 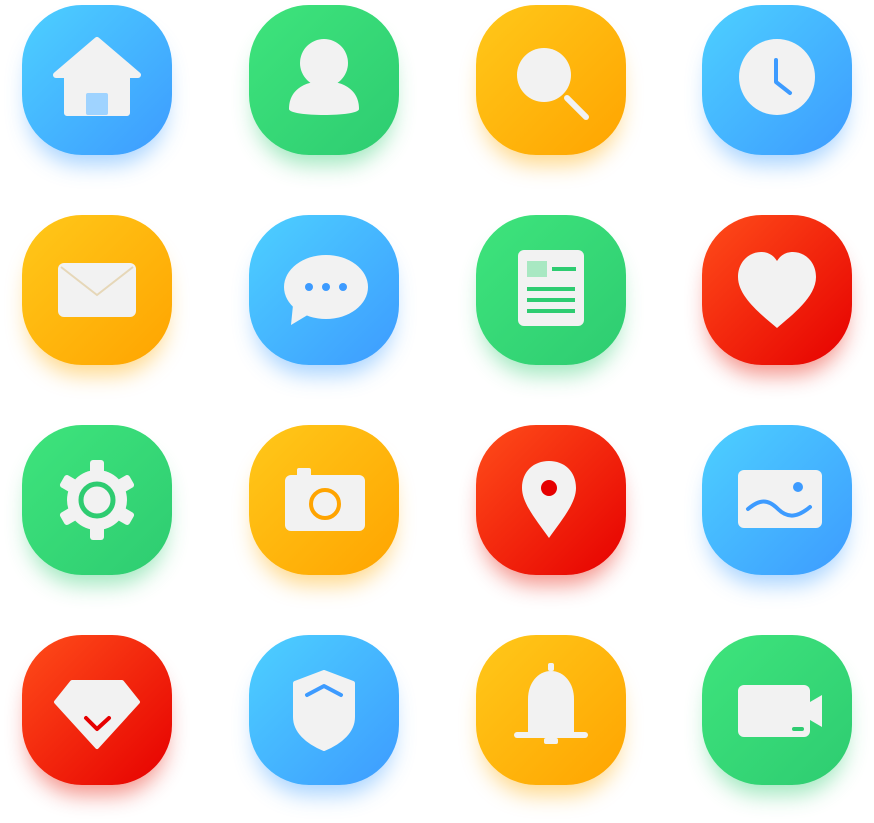 I want to click on home-app-tile, so click(x=97, y=80).